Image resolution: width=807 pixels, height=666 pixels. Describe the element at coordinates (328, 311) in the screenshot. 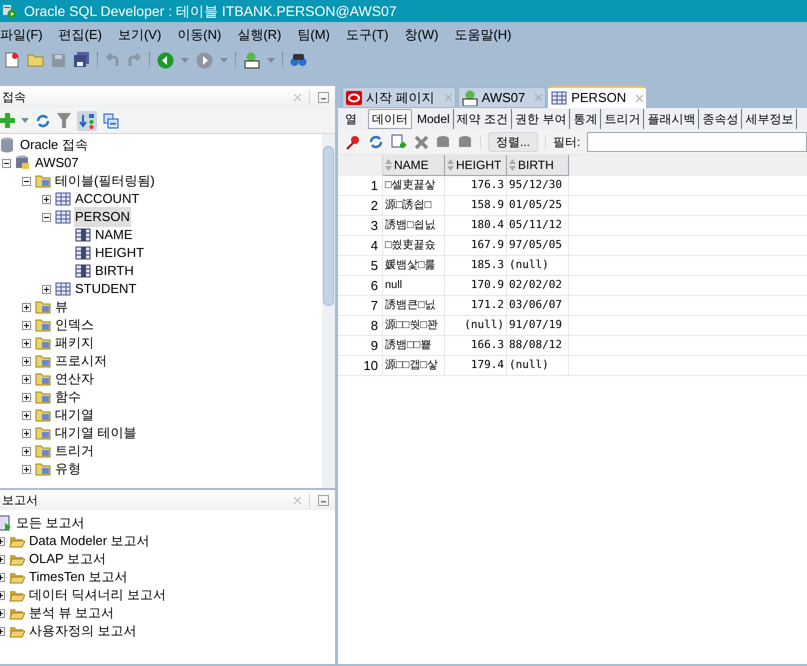

I see `scrollbar` at that location.